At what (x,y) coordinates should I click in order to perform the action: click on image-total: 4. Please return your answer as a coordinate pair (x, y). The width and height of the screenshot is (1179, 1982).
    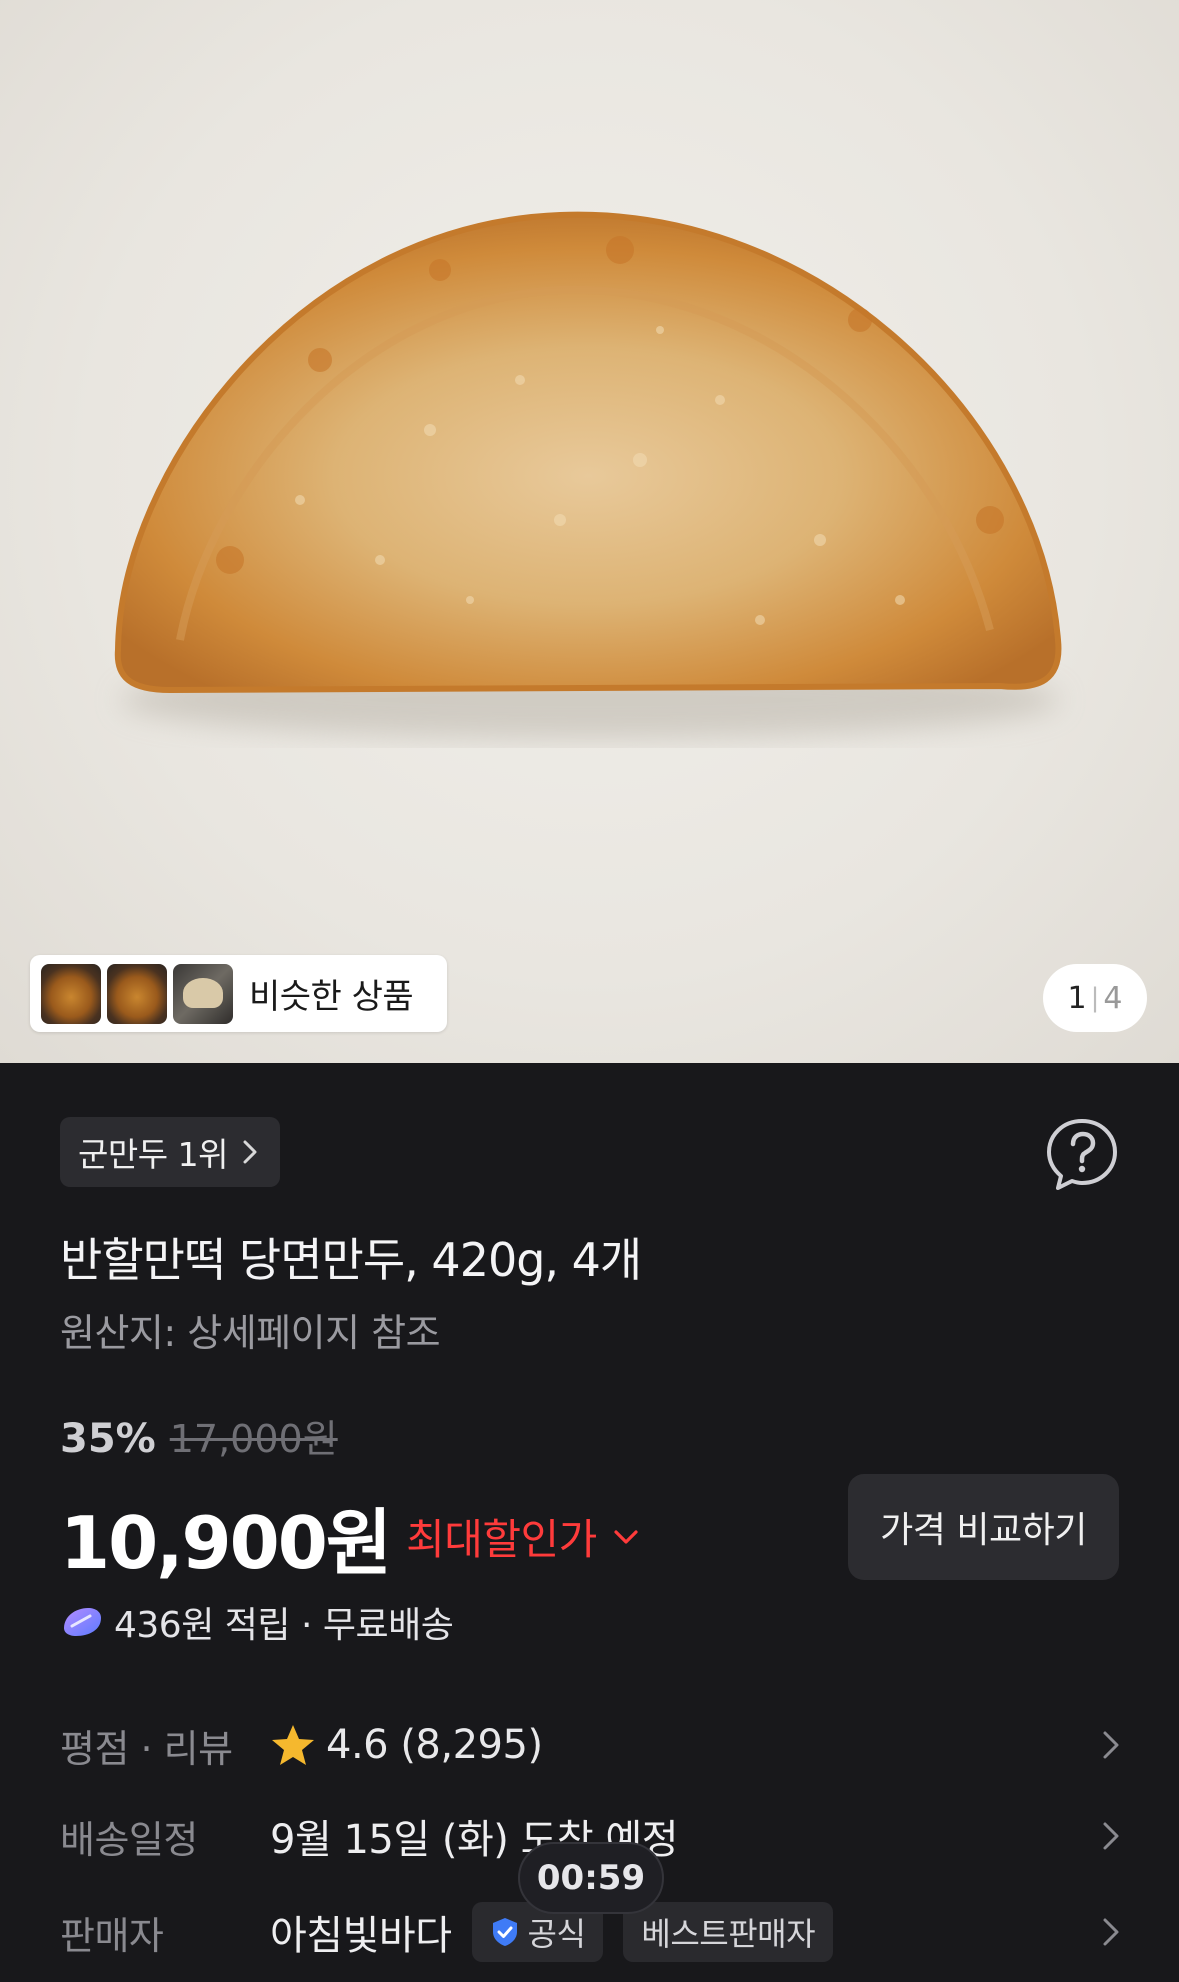
    Looking at the image, I should click on (1113, 998).